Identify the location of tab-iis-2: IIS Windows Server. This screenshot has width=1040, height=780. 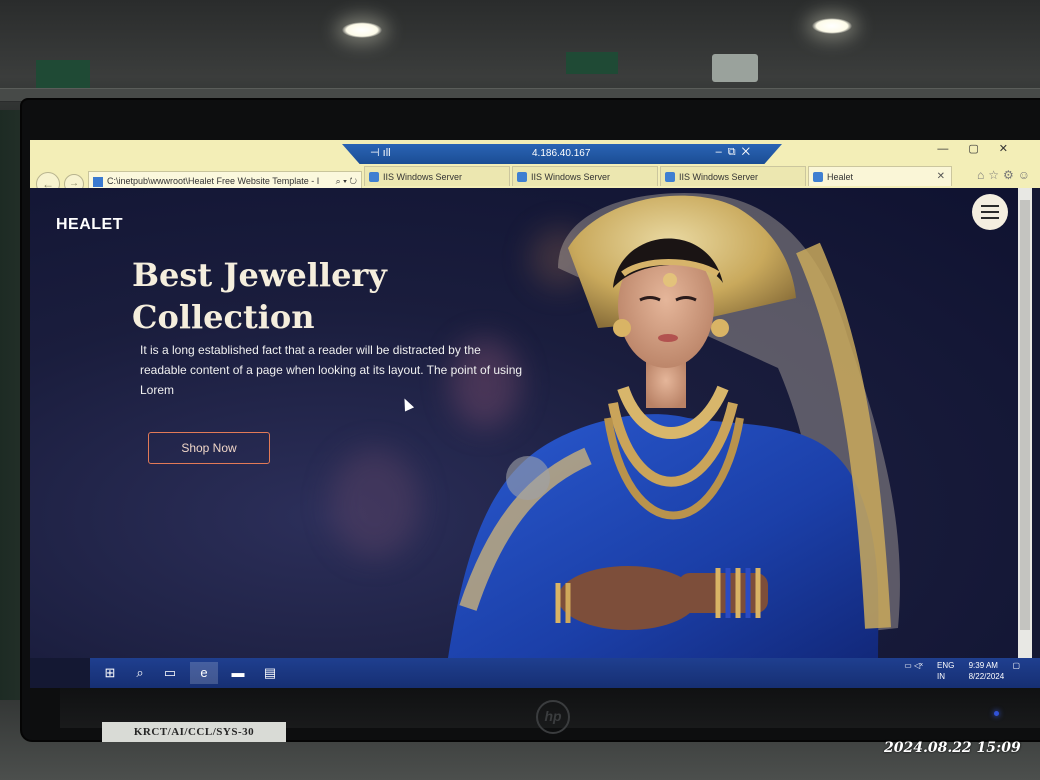
(585, 176).